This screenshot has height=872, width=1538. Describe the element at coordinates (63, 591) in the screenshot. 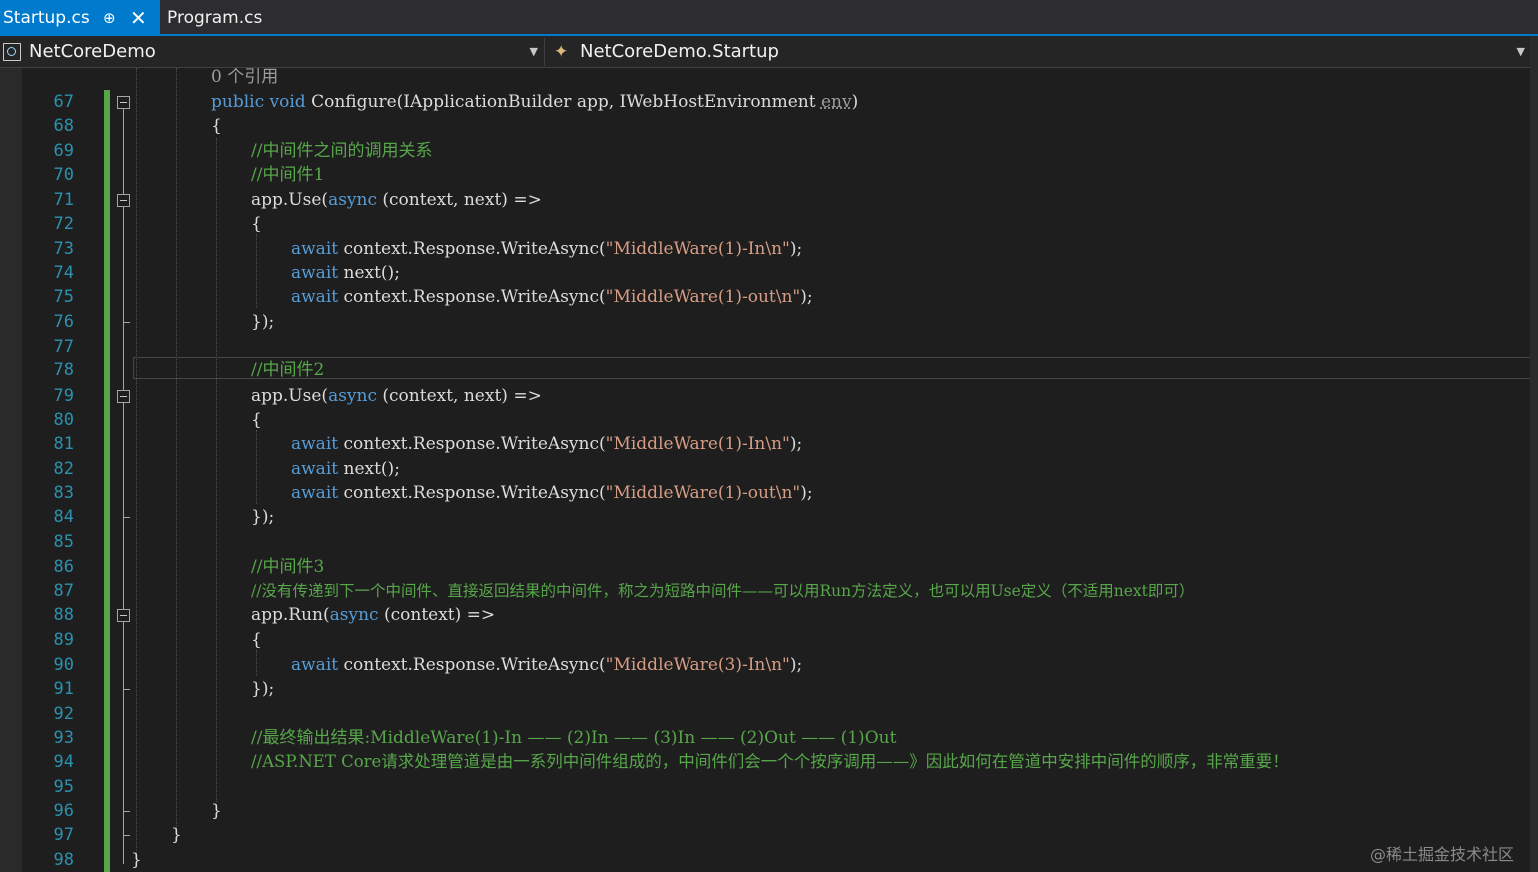

I see `line-number: 87` at that location.